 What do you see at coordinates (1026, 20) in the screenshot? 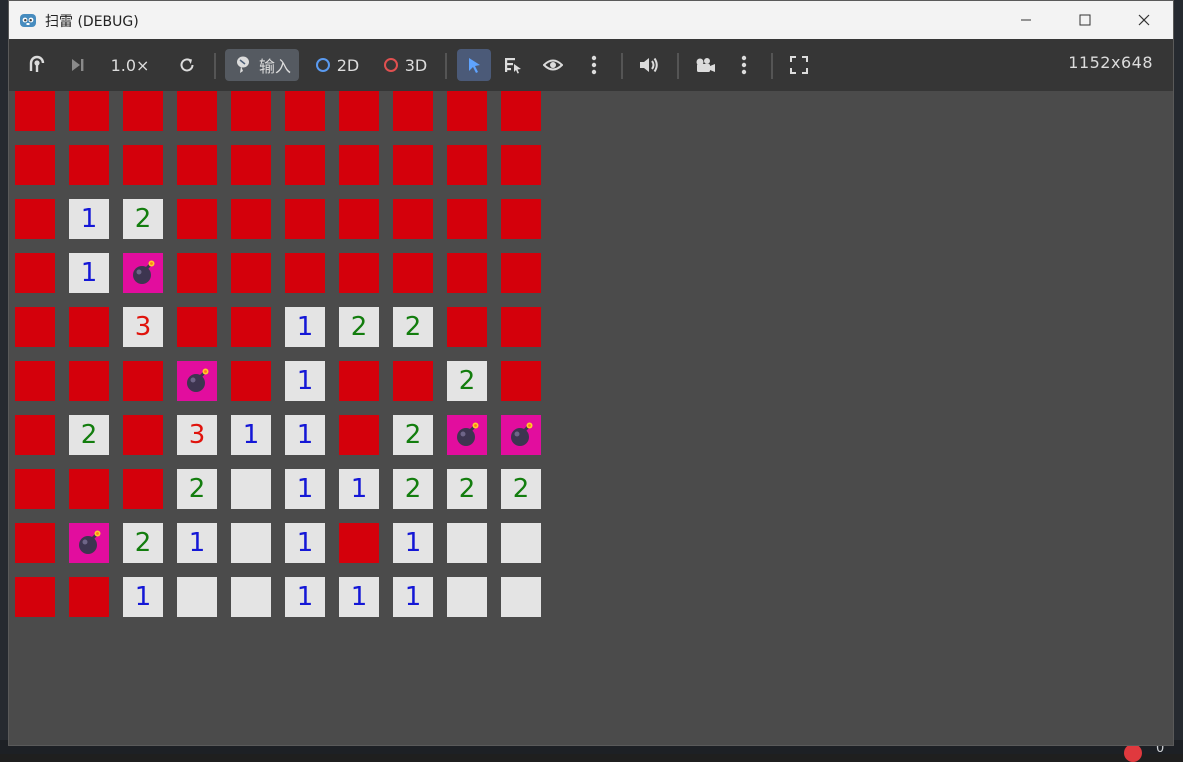
I see `minimize-button` at bounding box center [1026, 20].